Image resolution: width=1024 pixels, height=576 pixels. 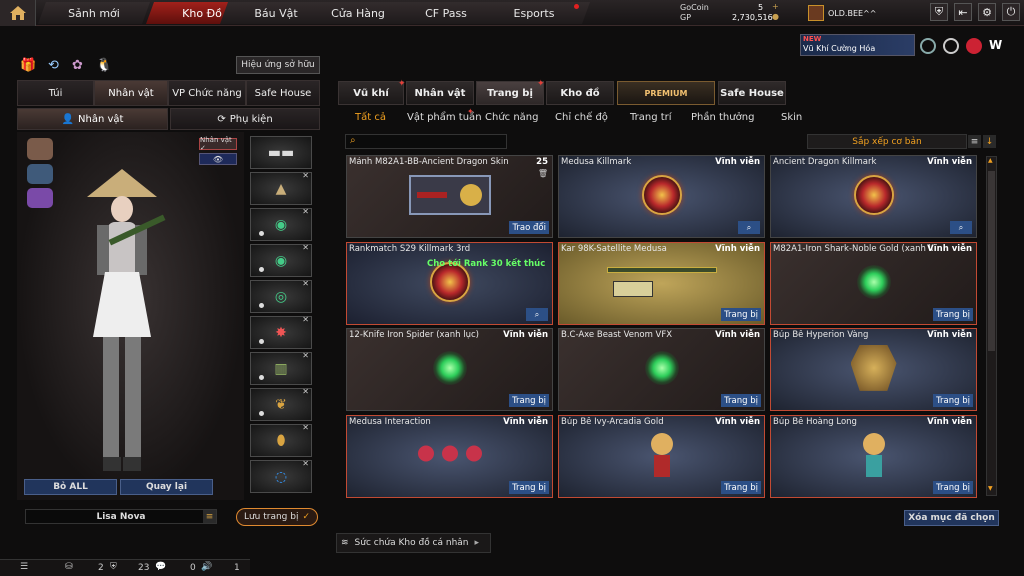 What do you see at coordinates (160, 567) in the screenshot?
I see `chat-icon: 💬` at bounding box center [160, 567].